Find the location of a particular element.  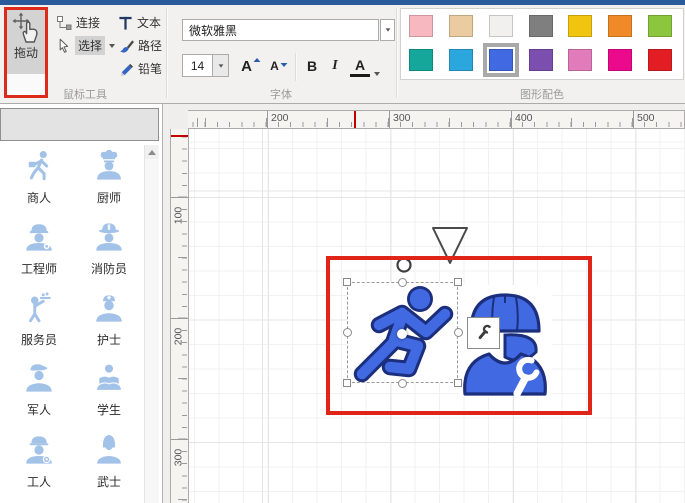

soldier-icon is located at coordinates (39, 378).